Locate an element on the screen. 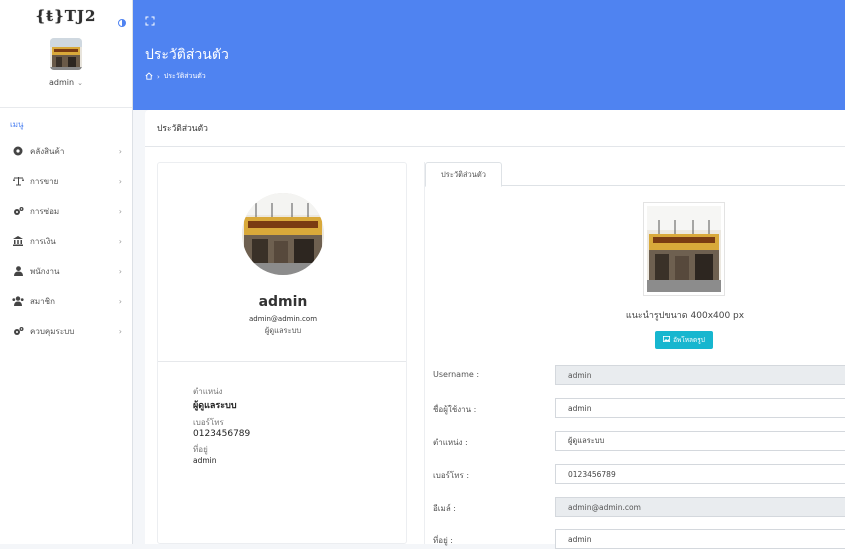 Image resolution: width=845 pixels, height=549 pixels. upload-photo-button: อัพโหลดรูป is located at coordinates (684, 340).